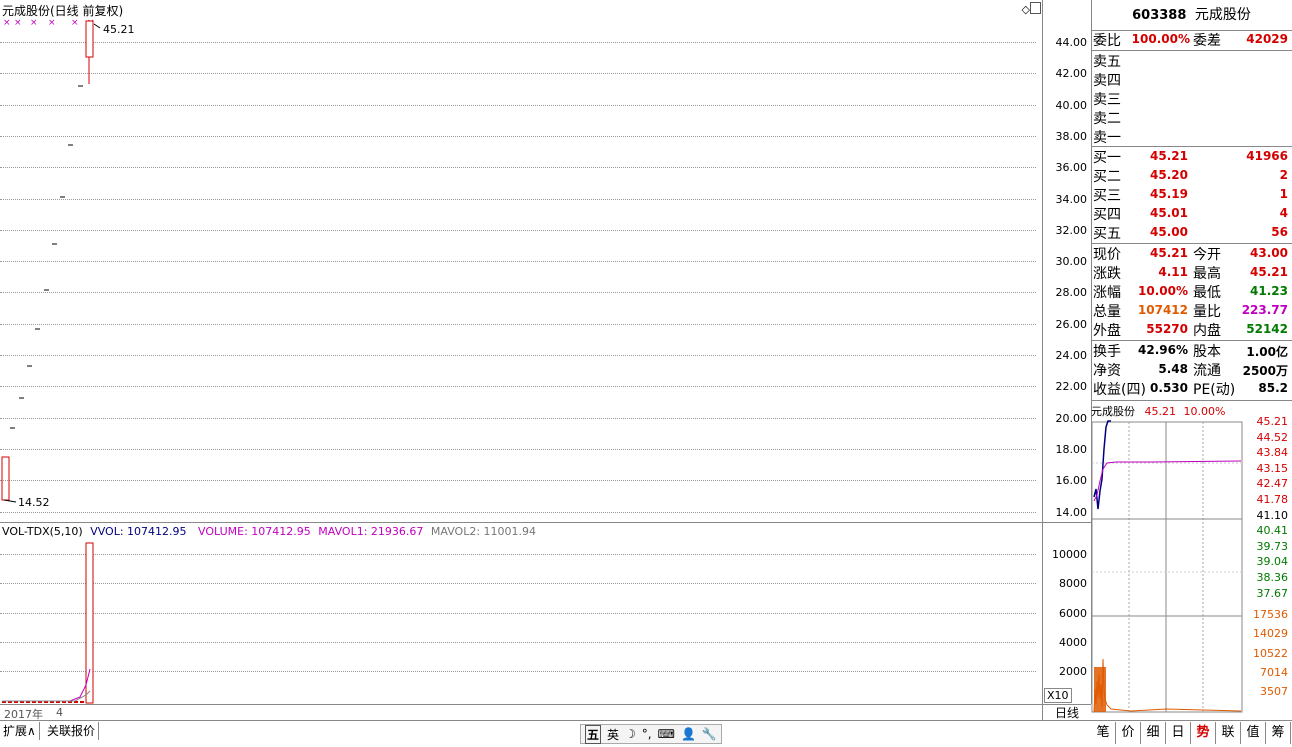 This screenshot has width=1292, height=747. What do you see at coordinates (1103, 733) in the screenshot?
I see `tab-0: 笔` at bounding box center [1103, 733].